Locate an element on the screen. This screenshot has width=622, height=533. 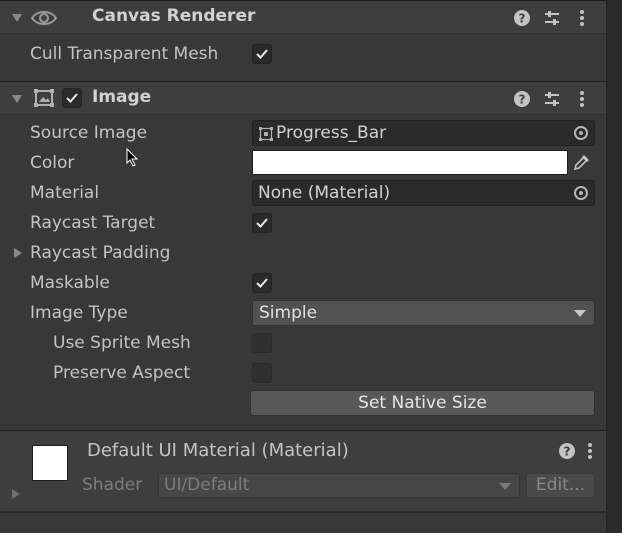
mouse-cursor-icon is located at coordinates (132, 157).